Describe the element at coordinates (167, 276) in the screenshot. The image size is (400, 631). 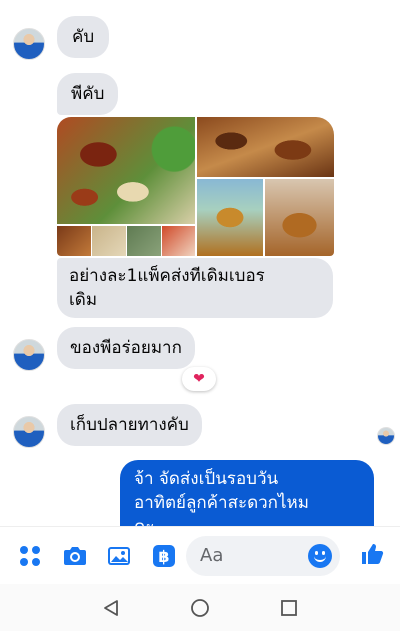
I see `message-text: อย่างละ1แพ็คส่งทีเดิมเบอร` at that location.